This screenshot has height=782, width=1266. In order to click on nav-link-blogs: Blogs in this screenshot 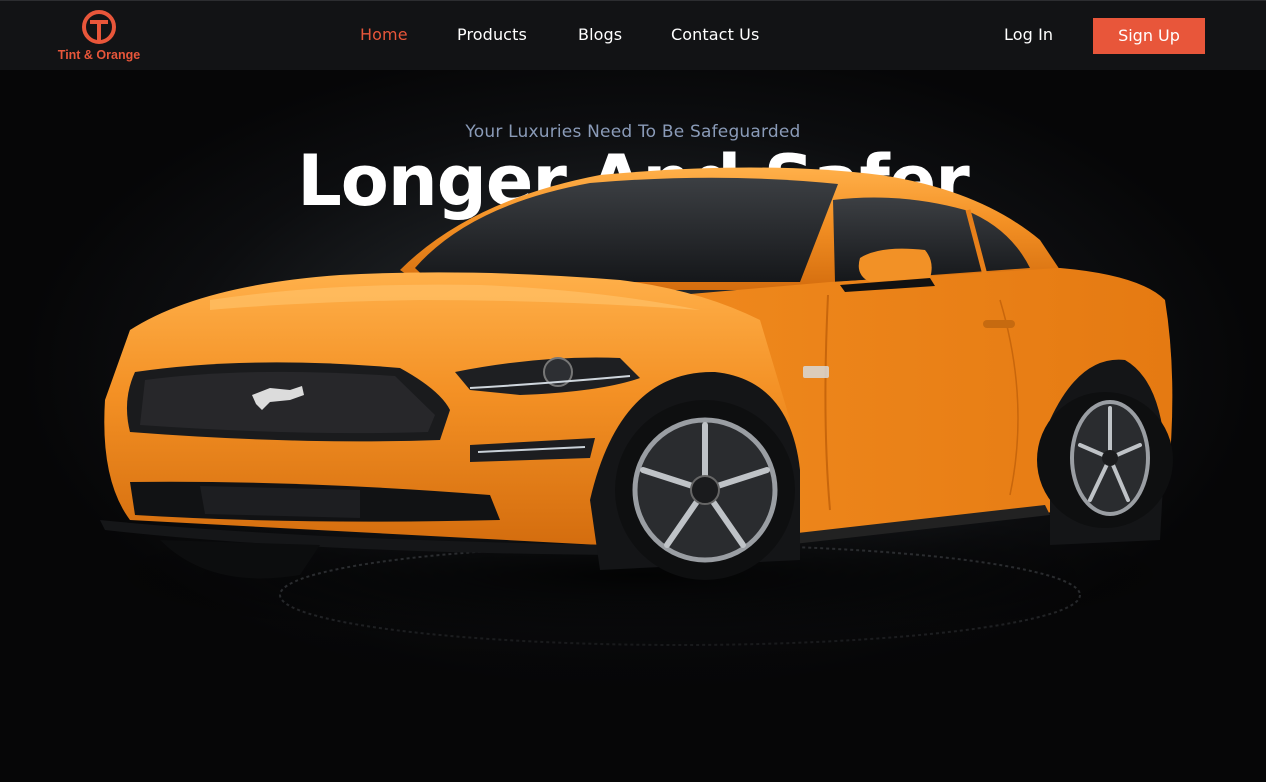, I will do `click(600, 34)`.